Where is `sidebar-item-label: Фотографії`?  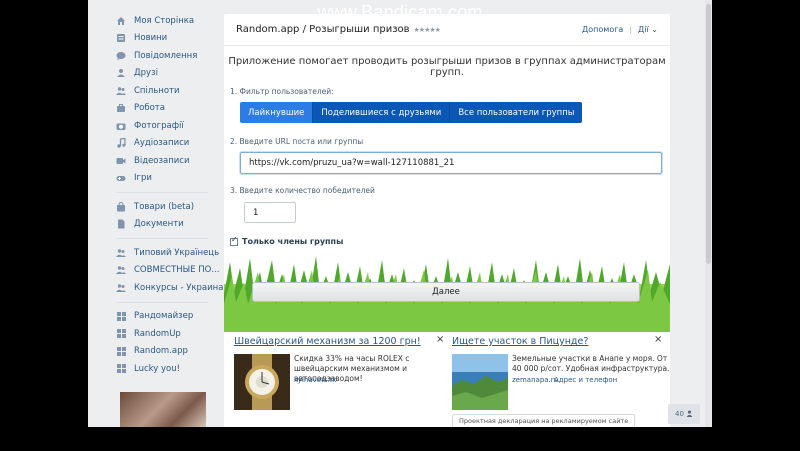 sidebar-item-label: Фотографії is located at coordinates (159, 125).